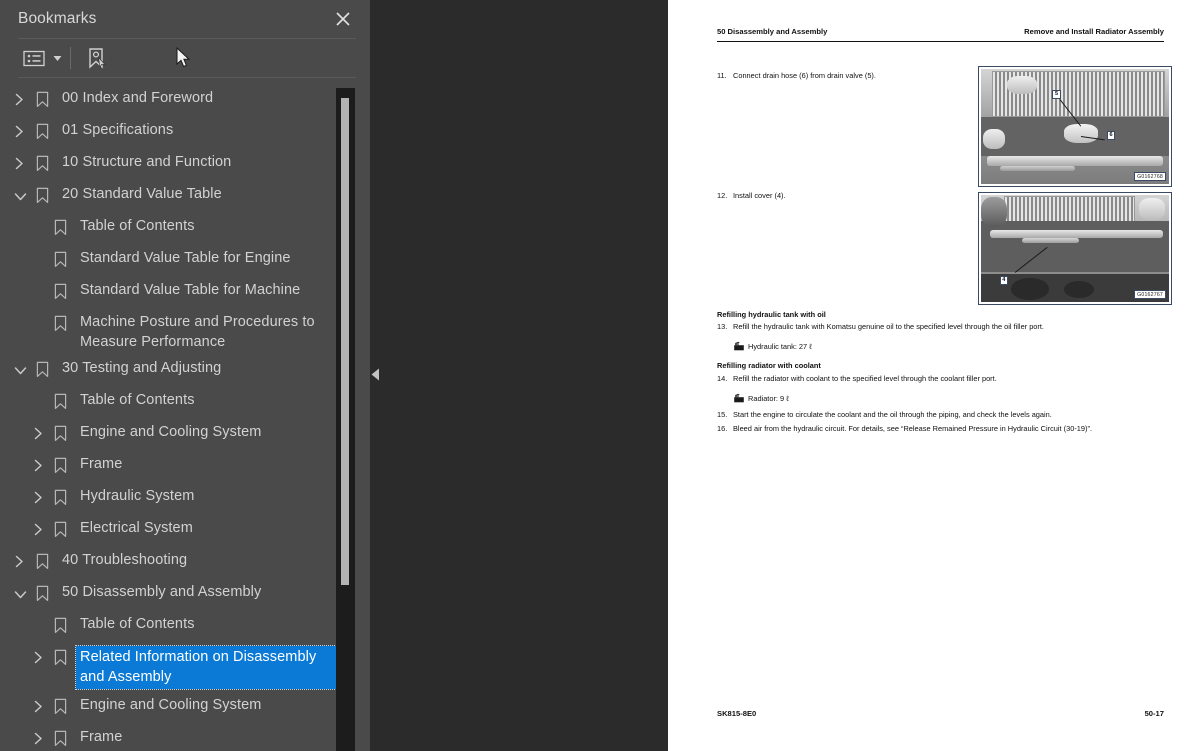 This screenshot has height=751, width=1200. Describe the element at coordinates (185, 560) in the screenshot. I see `bookmark-item: 40 Troubleshooting` at that location.